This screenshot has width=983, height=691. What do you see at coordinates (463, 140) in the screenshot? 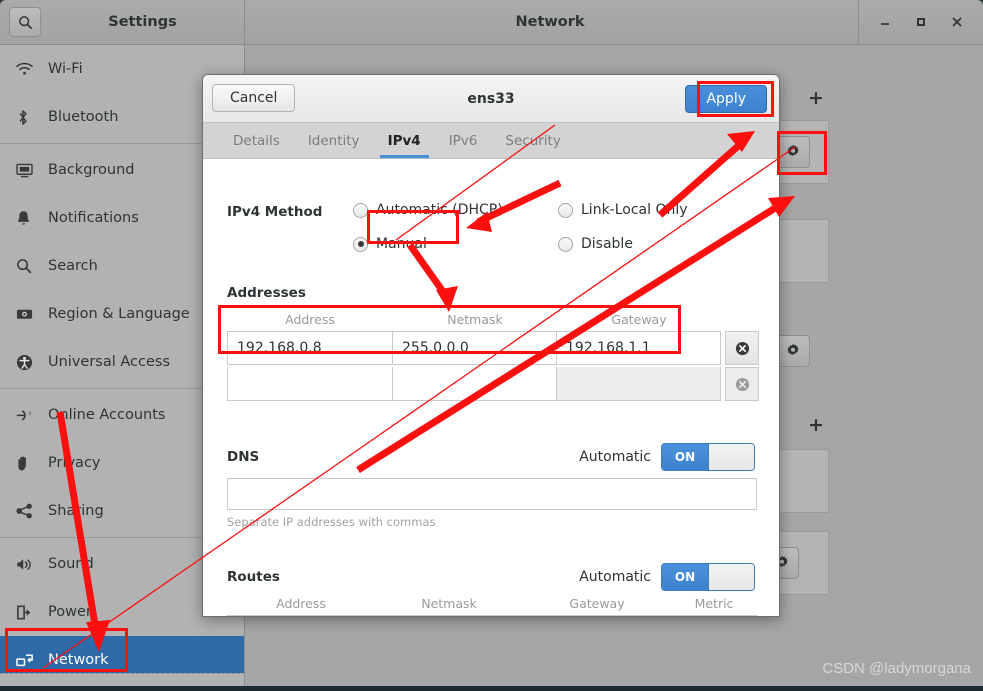
I see `tab-ipv6: IPv6` at bounding box center [463, 140].